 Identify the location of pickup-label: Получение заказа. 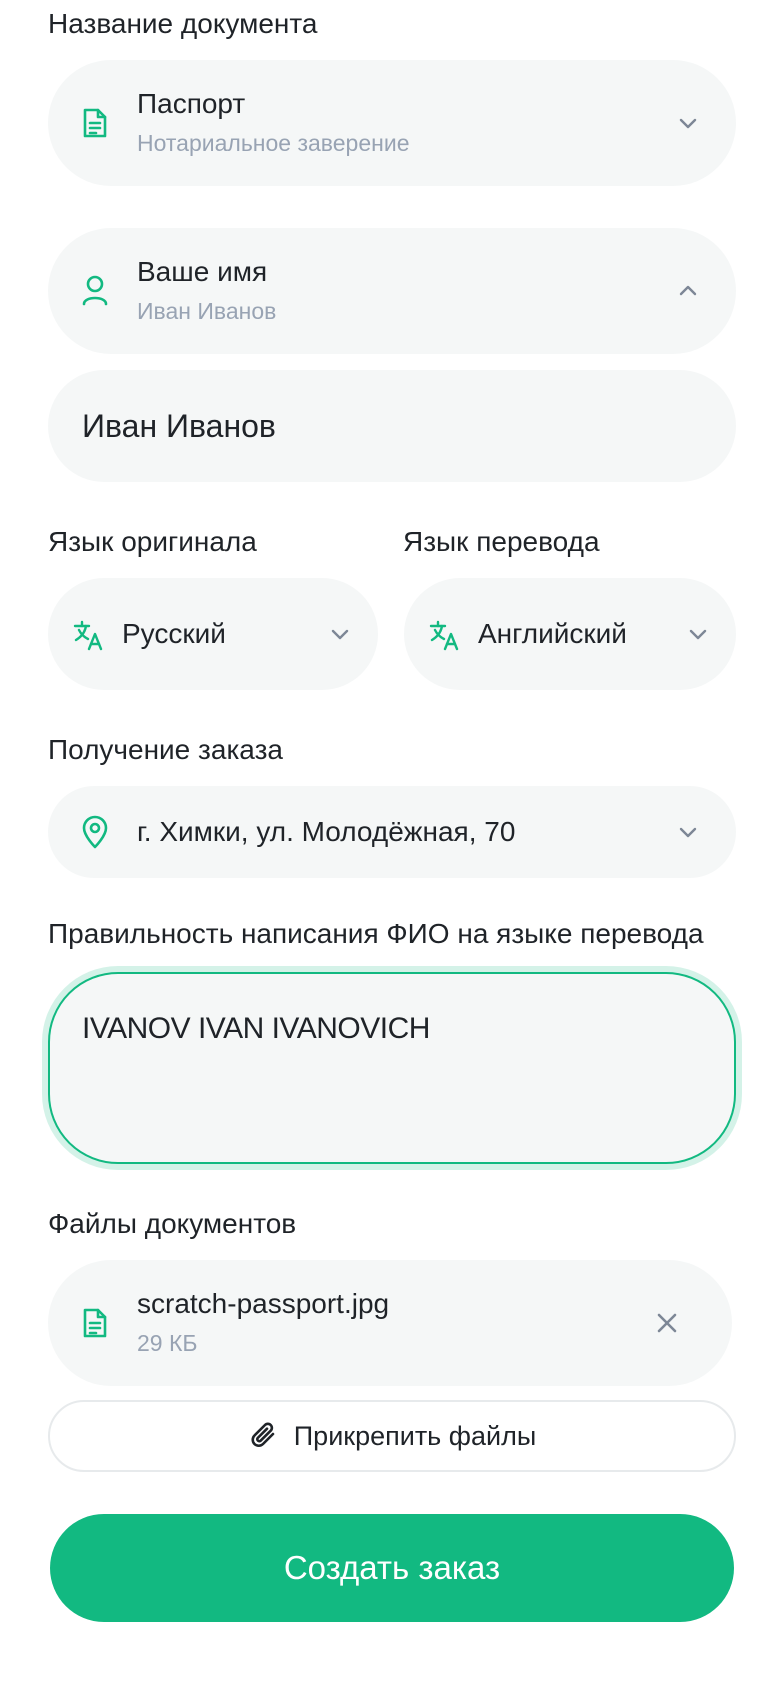
(165, 749).